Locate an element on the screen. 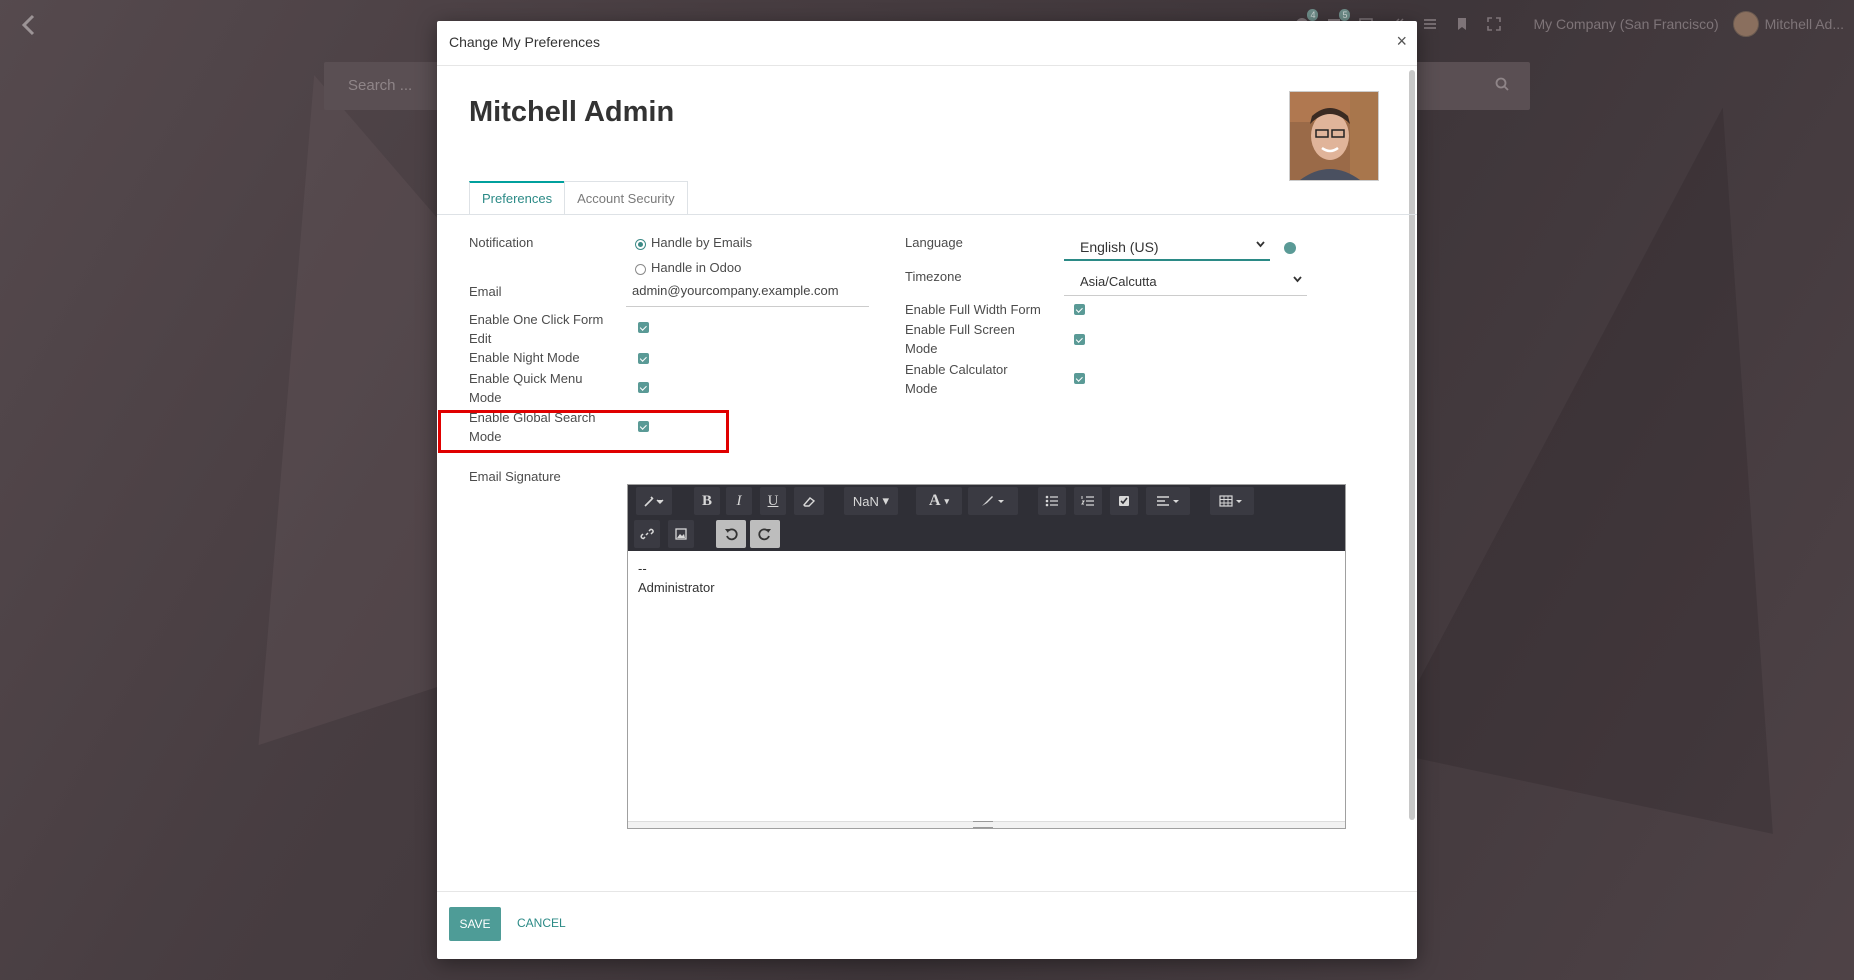 Image resolution: width=1854 pixels, height=980 pixels. language-value: English (US) is located at coordinates (1119, 247).